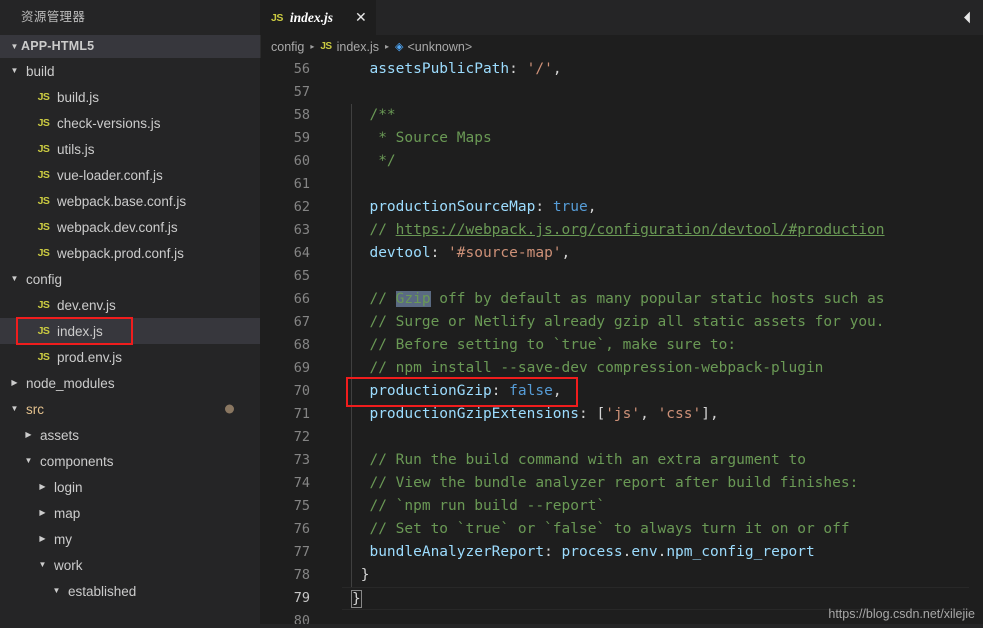 This screenshot has width=983, height=628. What do you see at coordinates (312, 46) in the screenshot?
I see `chevron-right-icon: ▸` at bounding box center [312, 46].